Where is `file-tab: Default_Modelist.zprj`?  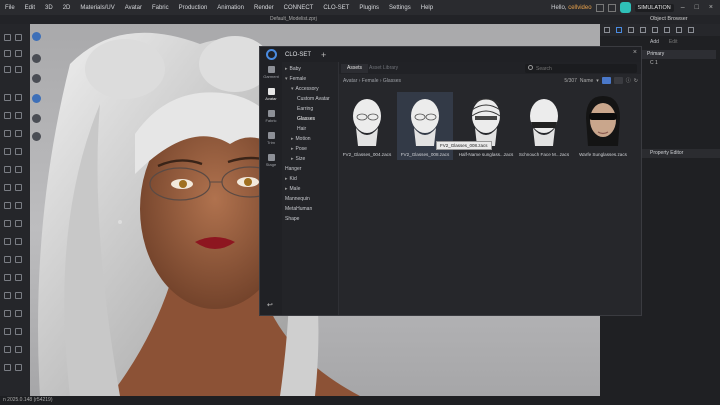 file-tab: Default_Modelist.zprj is located at coordinates (293, 19).